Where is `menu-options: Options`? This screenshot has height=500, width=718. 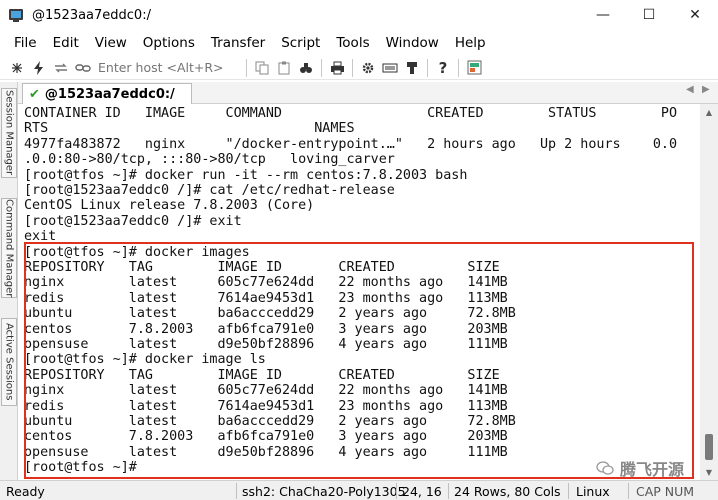 menu-options: Options is located at coordinates (169, 43).